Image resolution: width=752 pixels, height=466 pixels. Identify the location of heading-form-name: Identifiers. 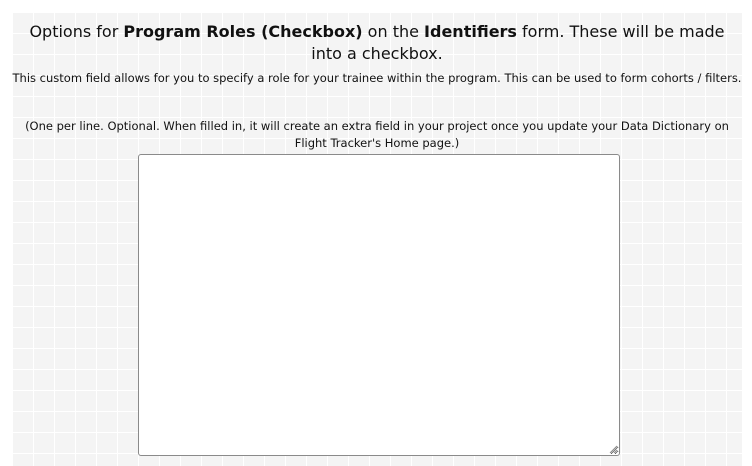
(470, 31).